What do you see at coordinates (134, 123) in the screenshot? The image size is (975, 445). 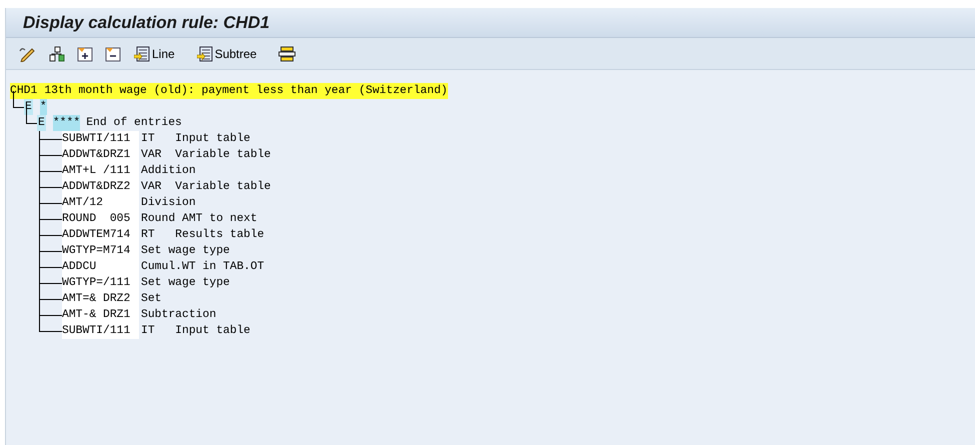 I see `group-note: End of entries` at bounding box center [134, 123].